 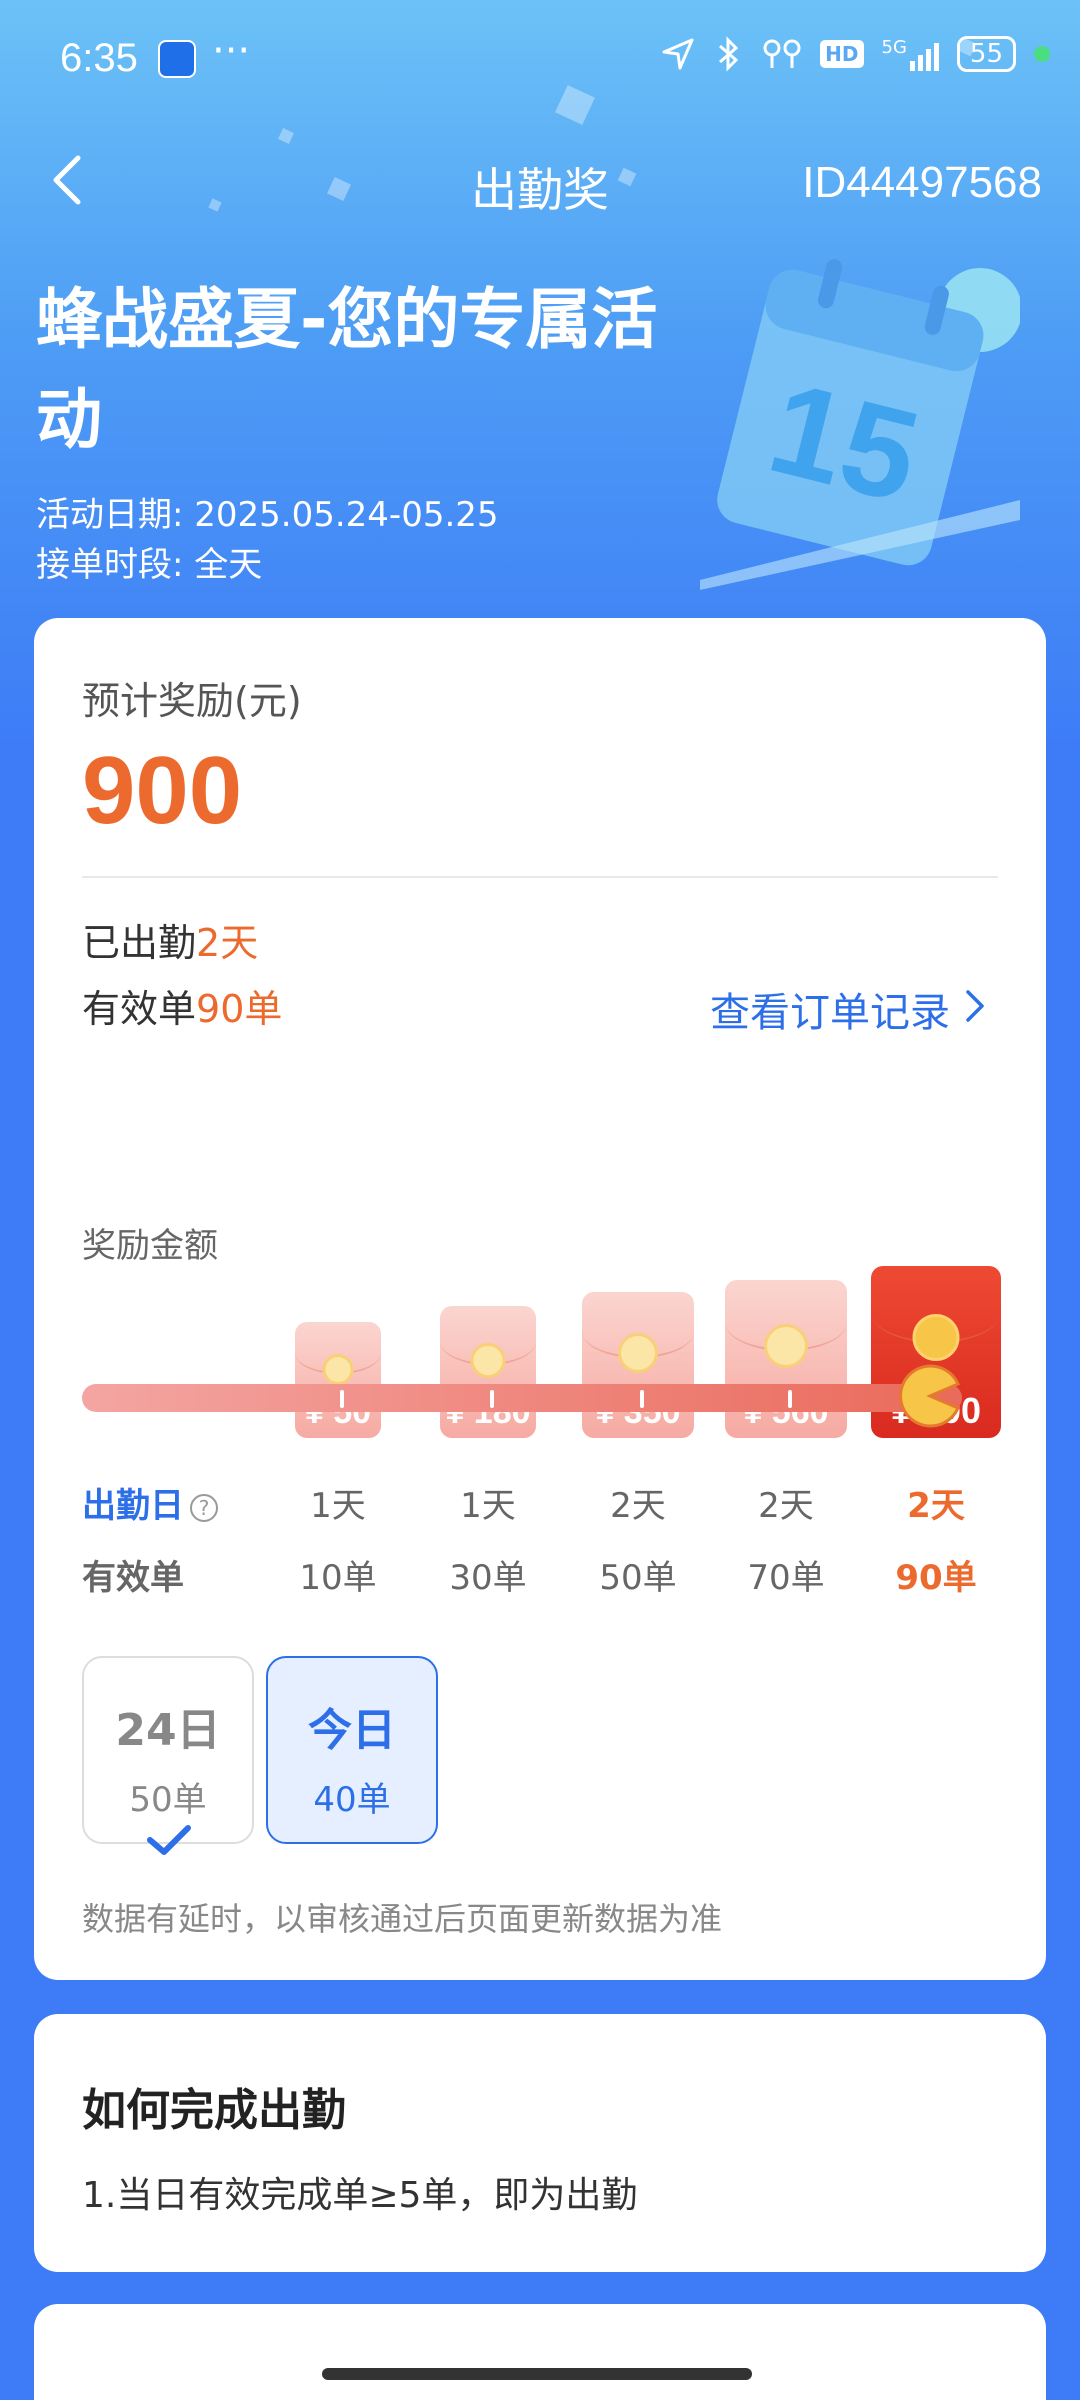 I want to click on time-value: 全天, so click(x=228, y=565).